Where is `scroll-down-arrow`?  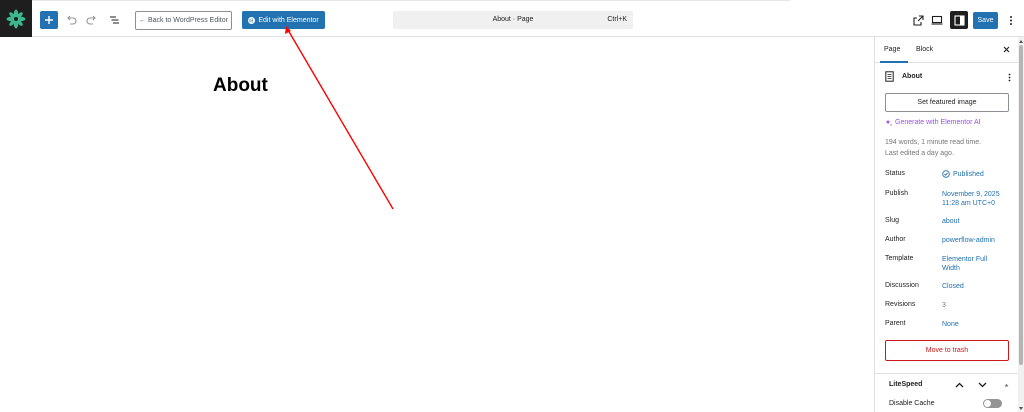 scroll-down-arrow is located at coordinates (1021, 408).